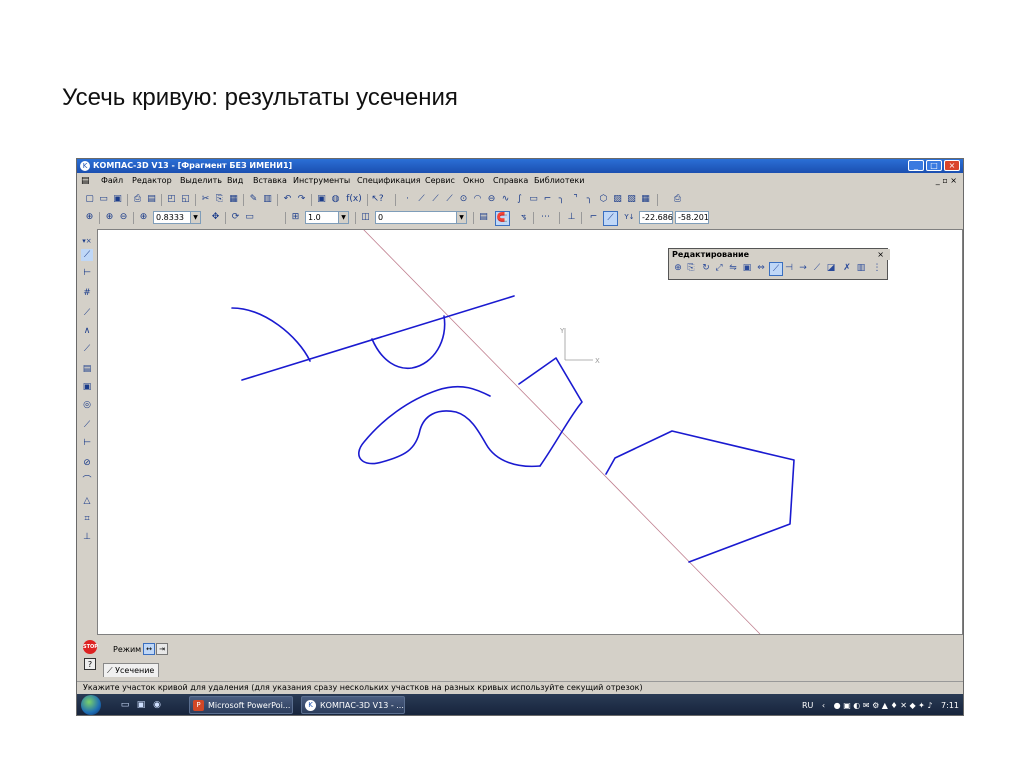 This screenshot has width=1024, height=768. What do you see at coordinates (477, 199) in the screenshot?
I see `arc-icon: ◠` at bounding box center [477, 199].